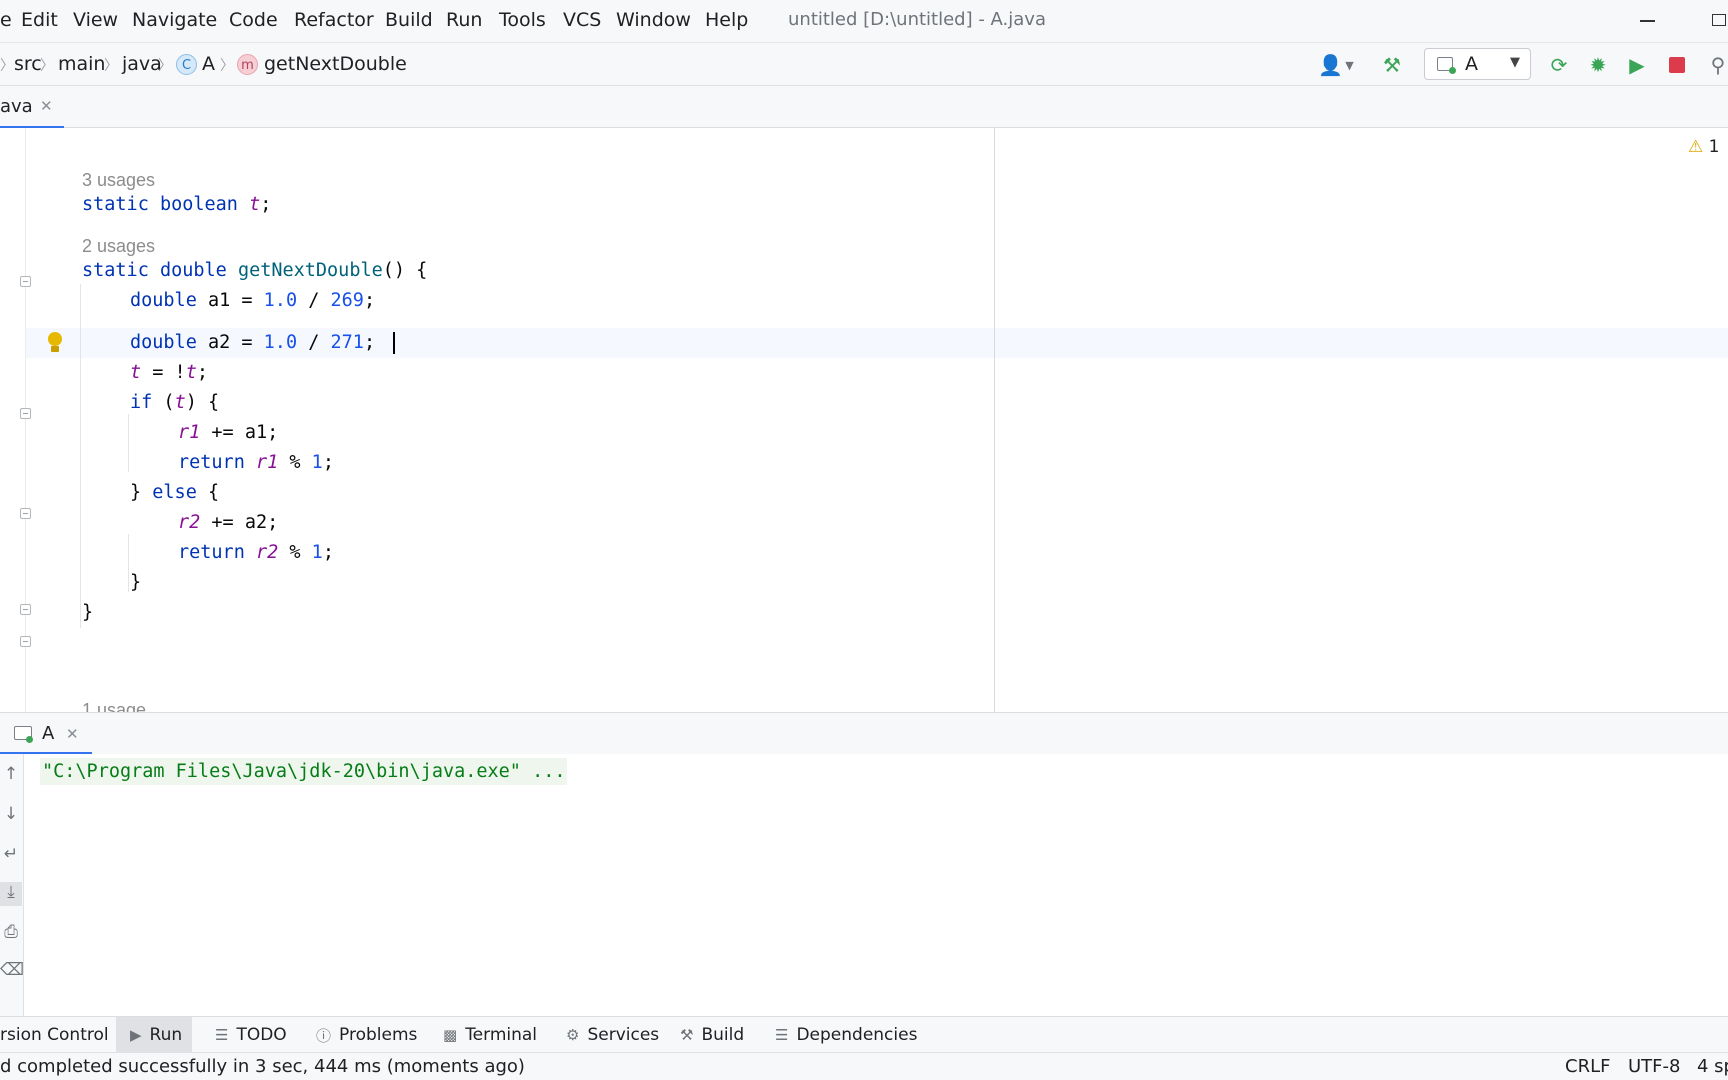  I want to click on menu-view: View, so click(95, 20).